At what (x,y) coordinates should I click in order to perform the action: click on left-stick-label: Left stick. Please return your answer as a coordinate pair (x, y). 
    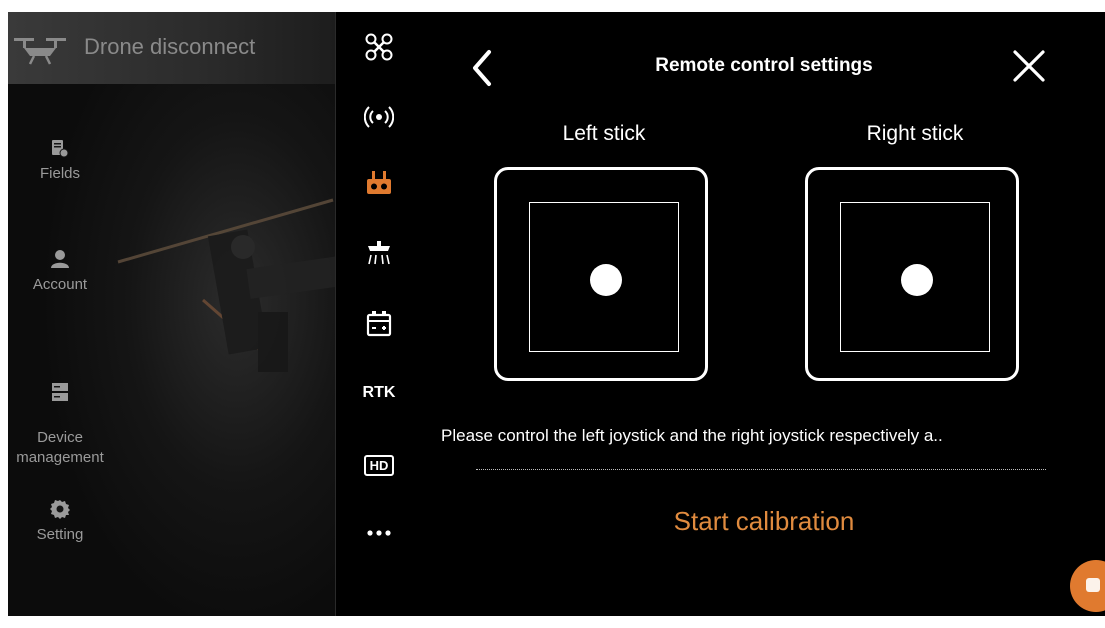
    Looking at the image, I should click on (604, 133).